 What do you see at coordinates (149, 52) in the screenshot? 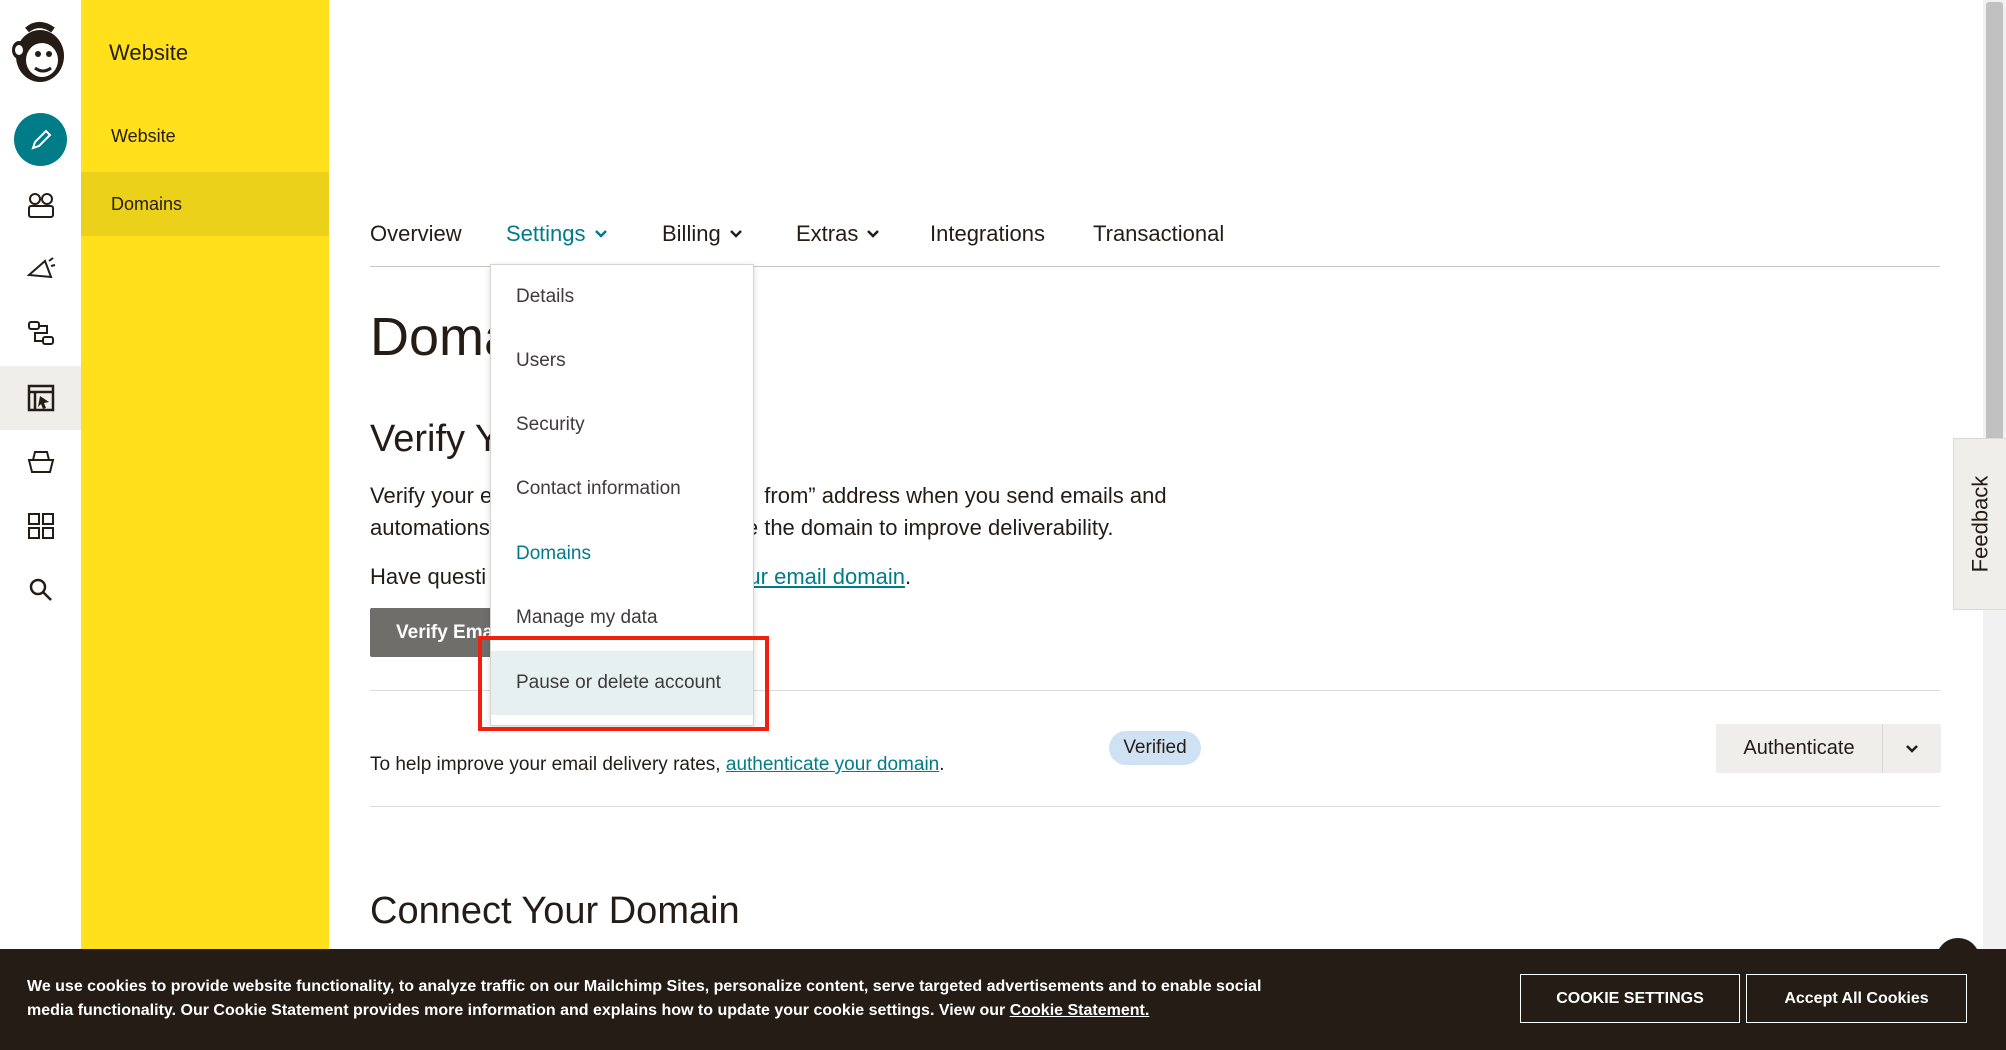
I see `subnav-section-title: Website` at bounding box center [149, 52].